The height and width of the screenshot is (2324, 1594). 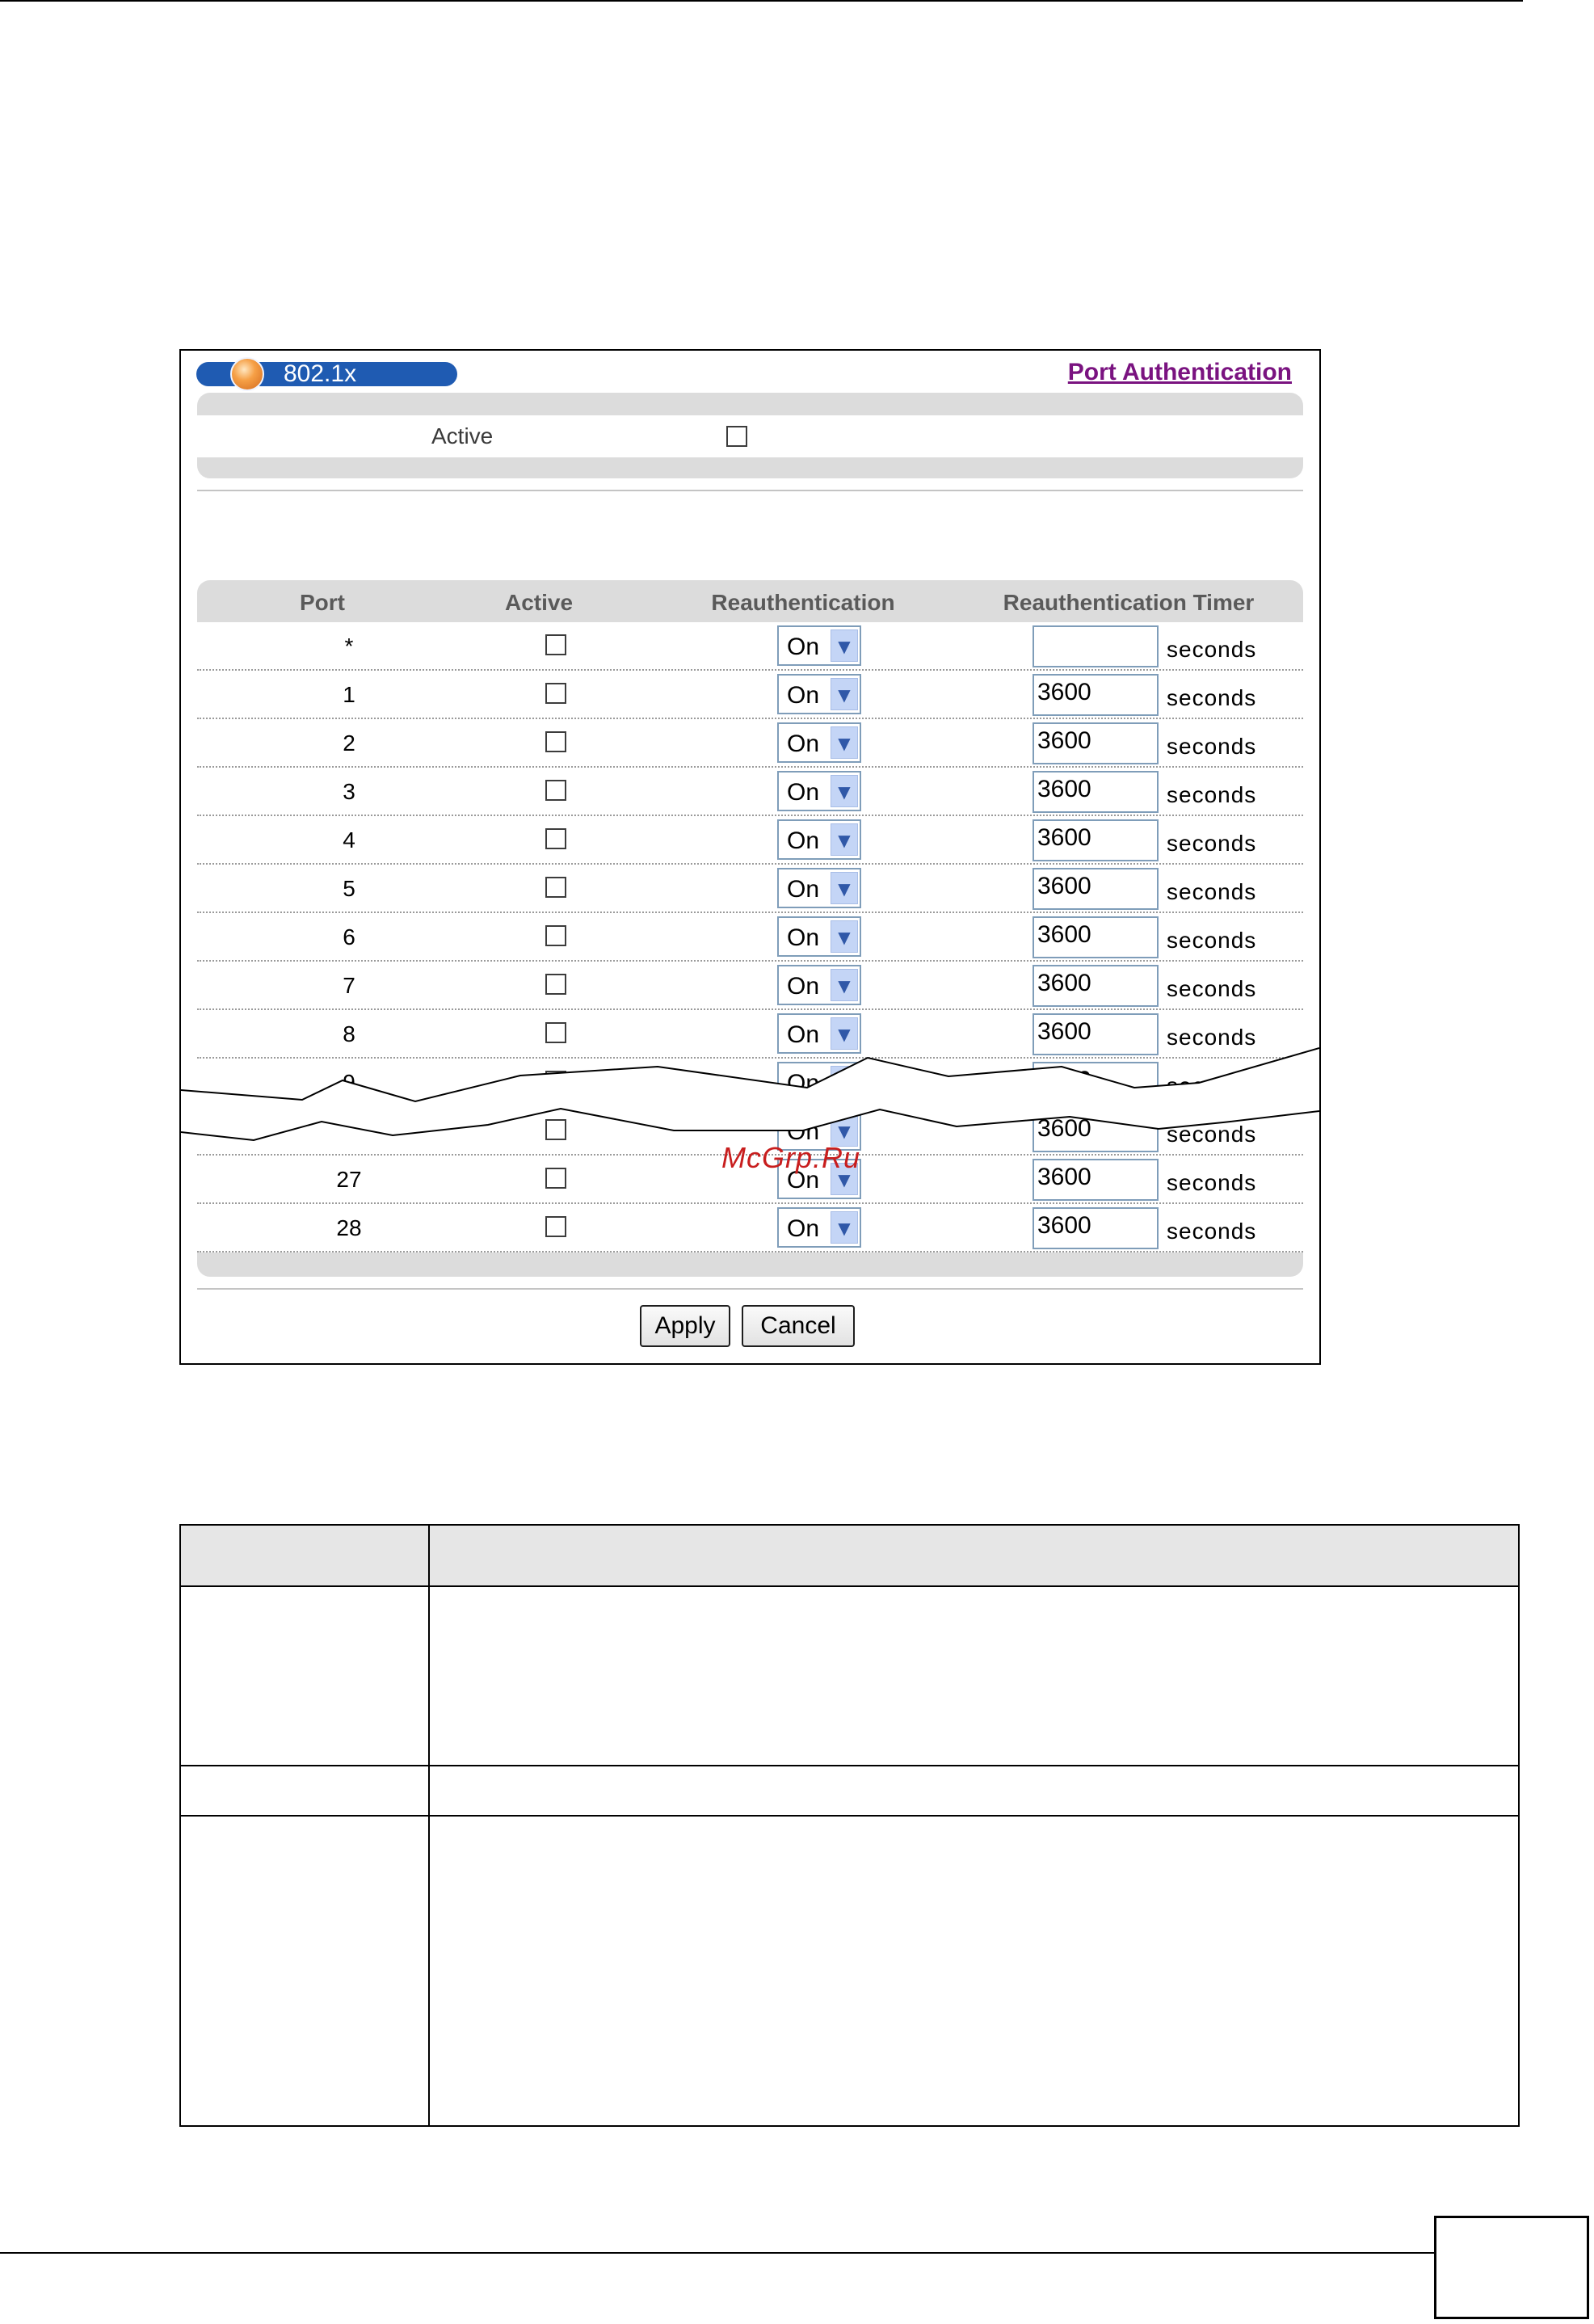 What do you see at coordinates (349, 694) in the screenshot?
I see `port-number: 1` at bounding box center [349, 694].